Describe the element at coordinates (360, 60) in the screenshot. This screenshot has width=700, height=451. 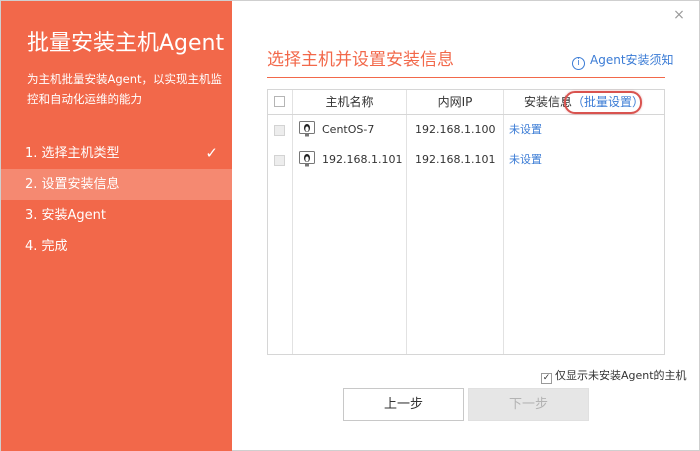
I see `page-title: 选择主机并设置安装信息` at that location.